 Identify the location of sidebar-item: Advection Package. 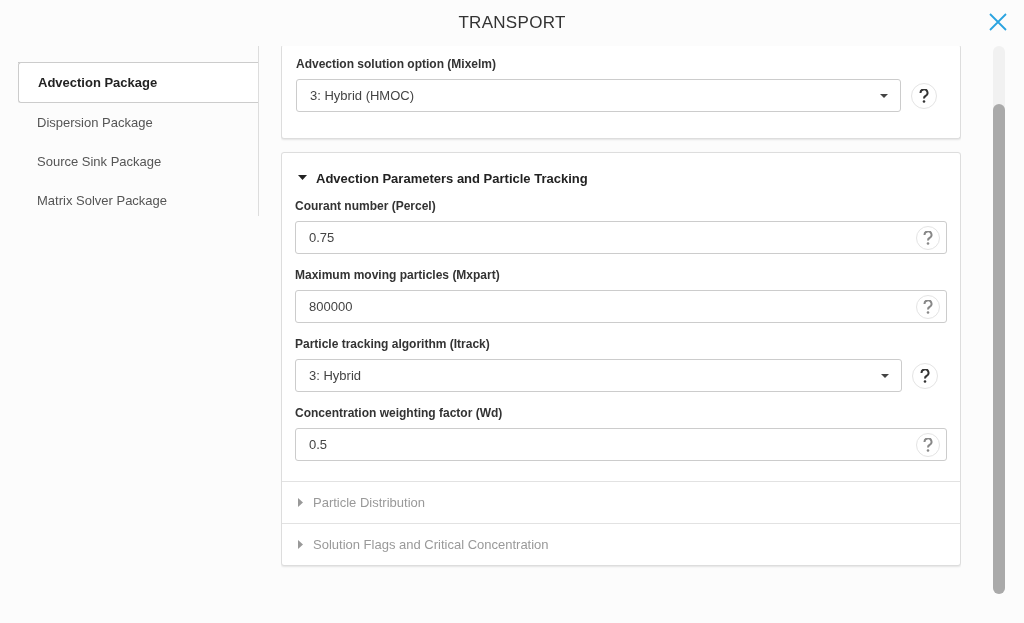
(138, 82).